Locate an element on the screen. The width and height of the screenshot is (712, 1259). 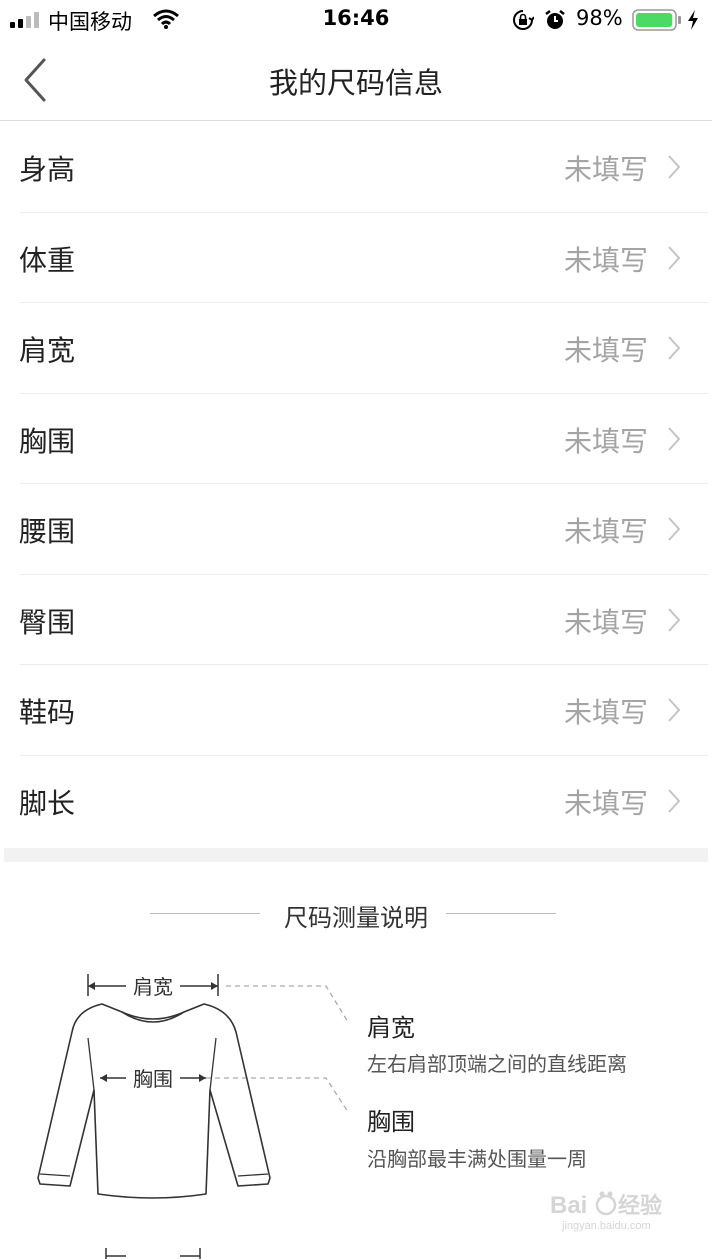
baidu-jingyan-watermark: Bai 经验 jingyan.baidu.com is located at coordinates (606, 1211).